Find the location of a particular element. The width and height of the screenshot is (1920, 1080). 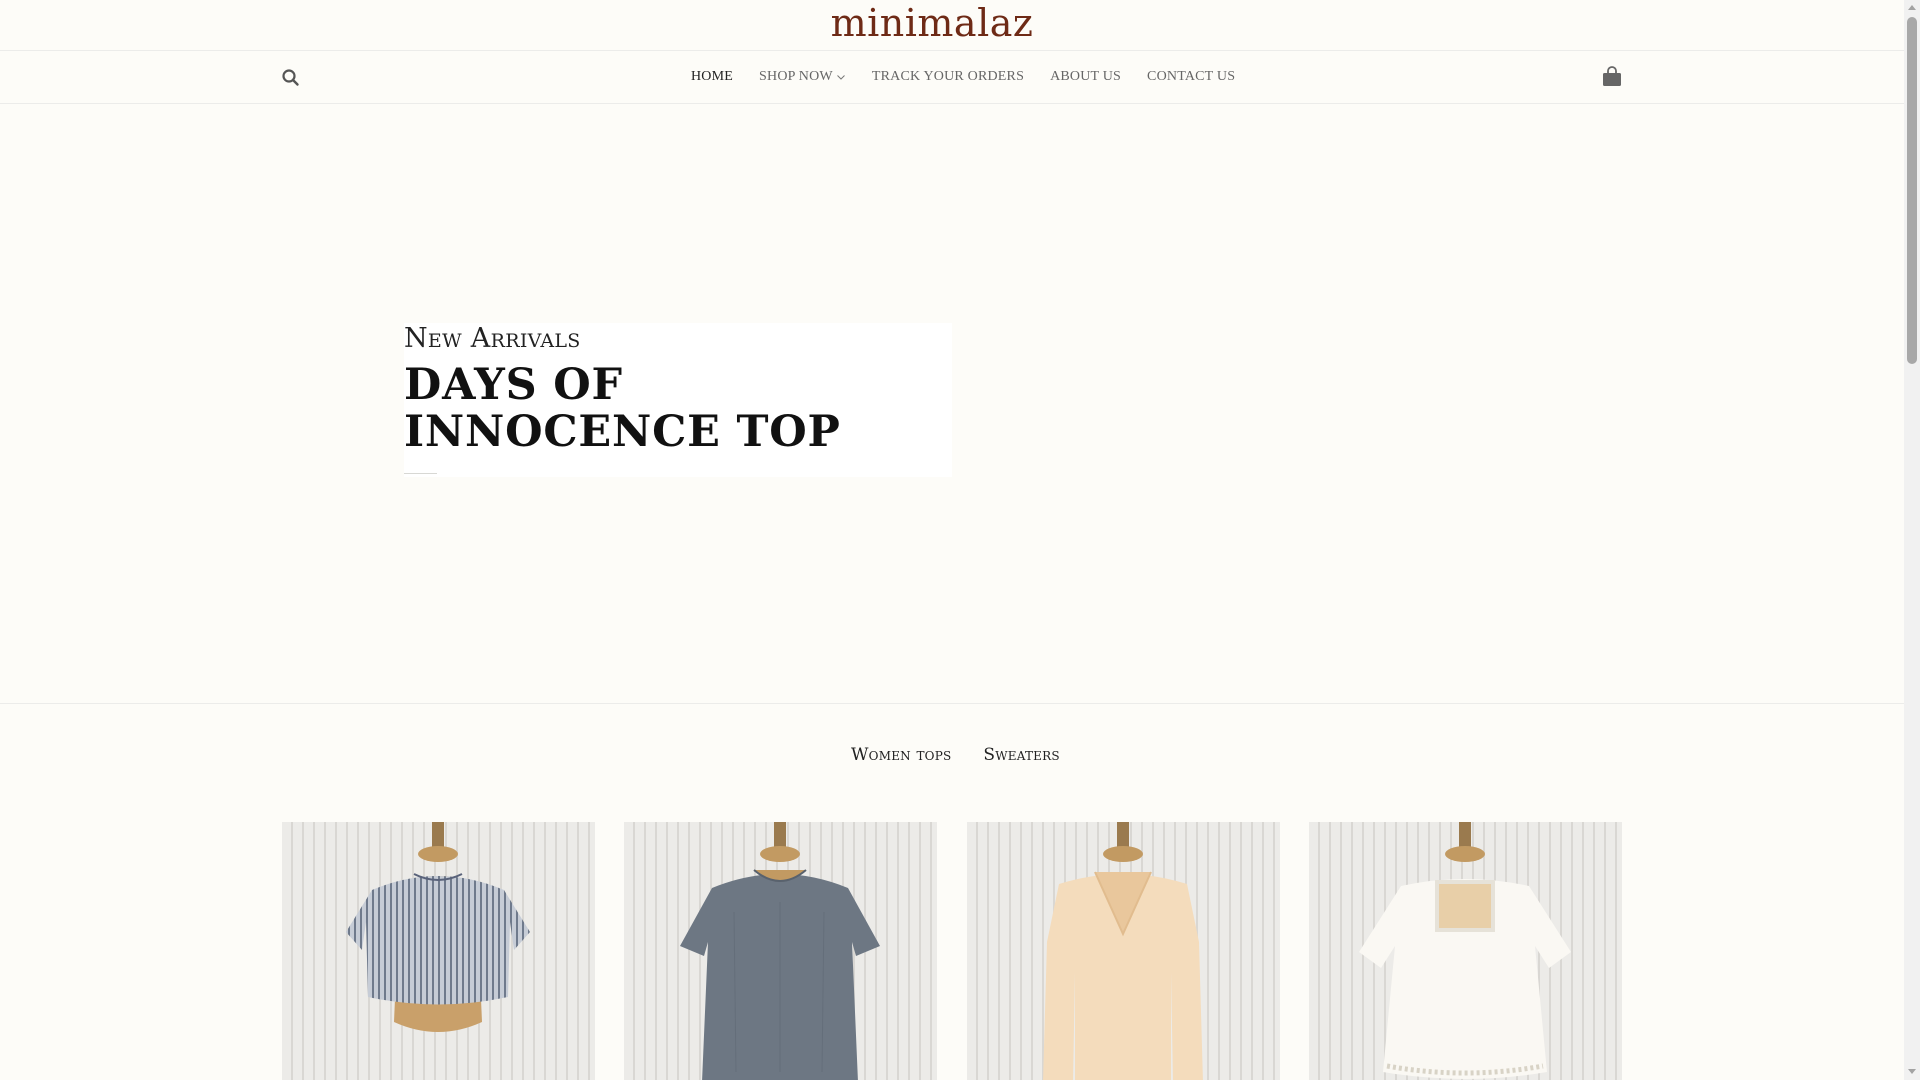

site-logo: minimalaz is located at coordinates (932, 23).